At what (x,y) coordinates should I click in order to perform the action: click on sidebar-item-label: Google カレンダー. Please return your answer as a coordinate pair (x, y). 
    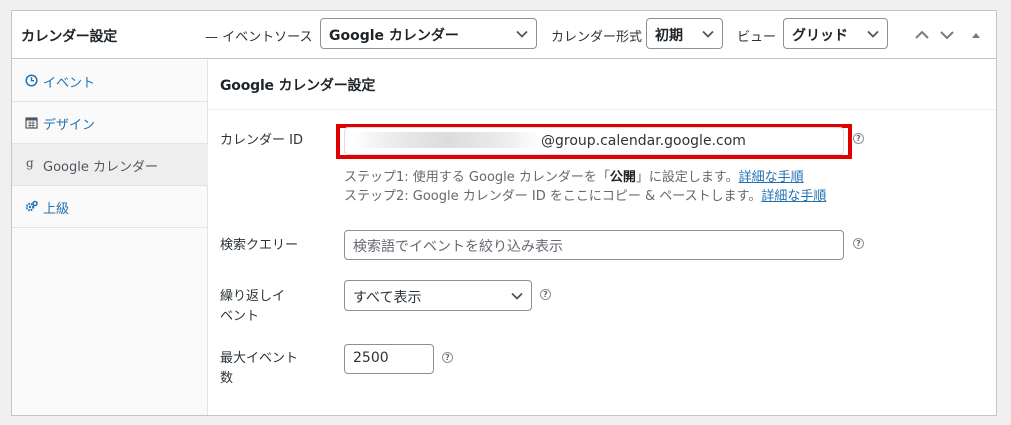
    Looking at the image, I should click on (100, 167).